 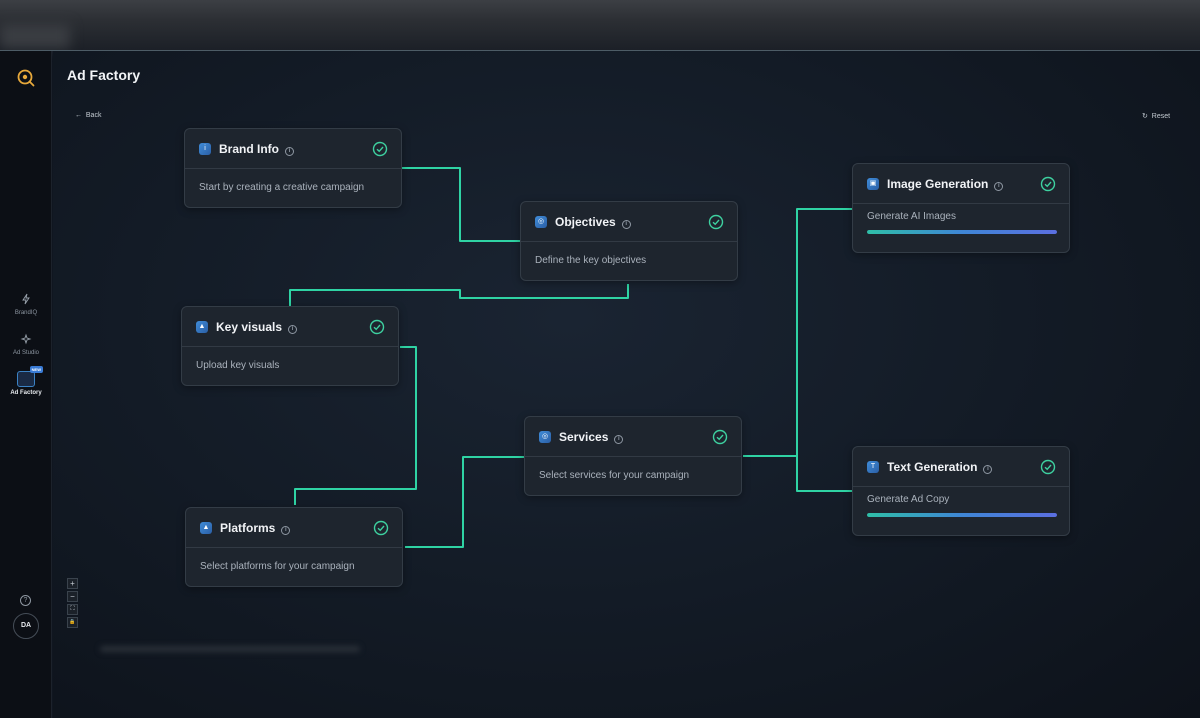 I want to click on sidebar: BrandIQ Ad Studio NEW Ad Factory ? DA, so click(x=26, y=384).